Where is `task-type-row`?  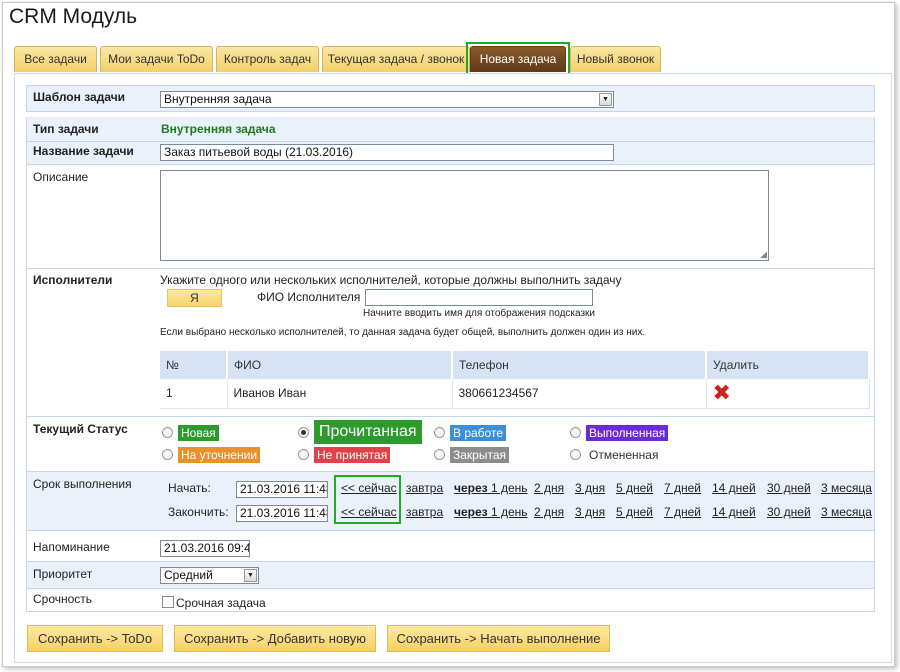
task-type-row is located at coordinates (450, 129).